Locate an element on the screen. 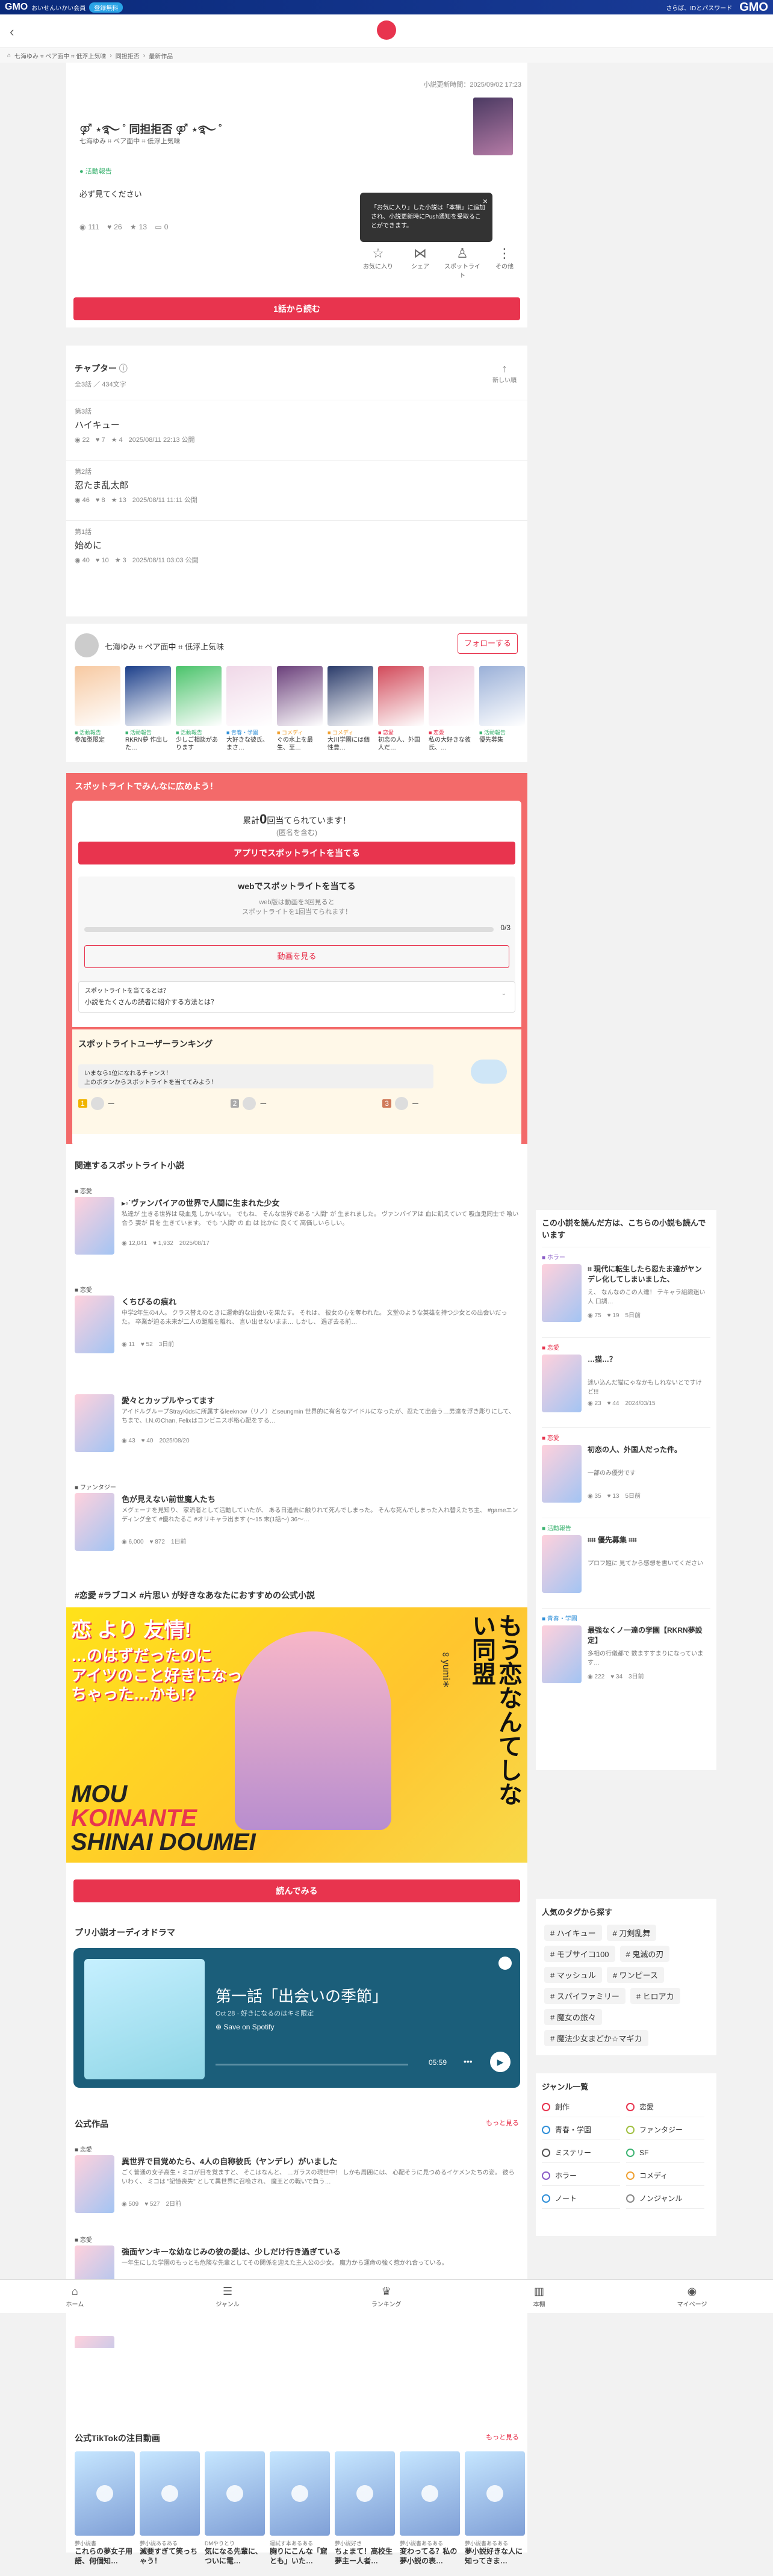 The height and width of the screenshot is (2576, 773). reco-genre: ■ 青春・学園 is located at coordinates (559, 1619).